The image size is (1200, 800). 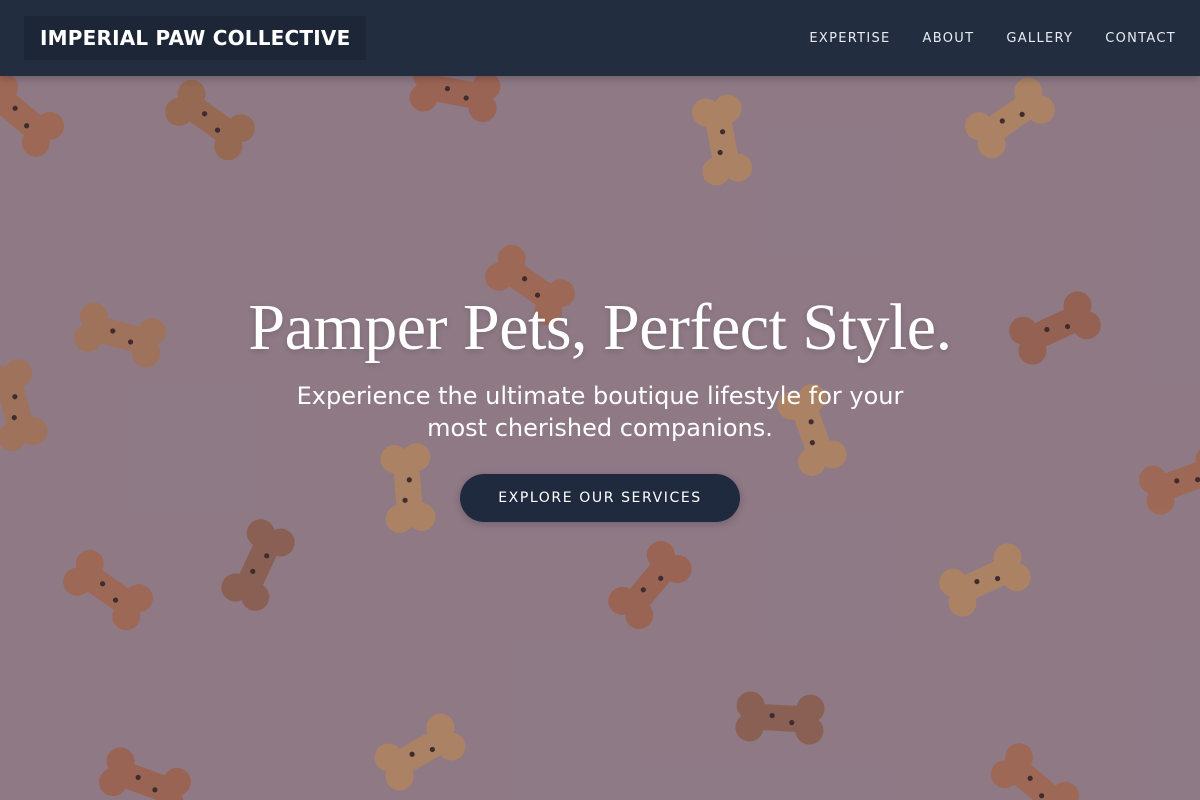 I want to click on brand-logo: IMPERIAL PAW COLLECTIVE, so click(x=195, y=38).